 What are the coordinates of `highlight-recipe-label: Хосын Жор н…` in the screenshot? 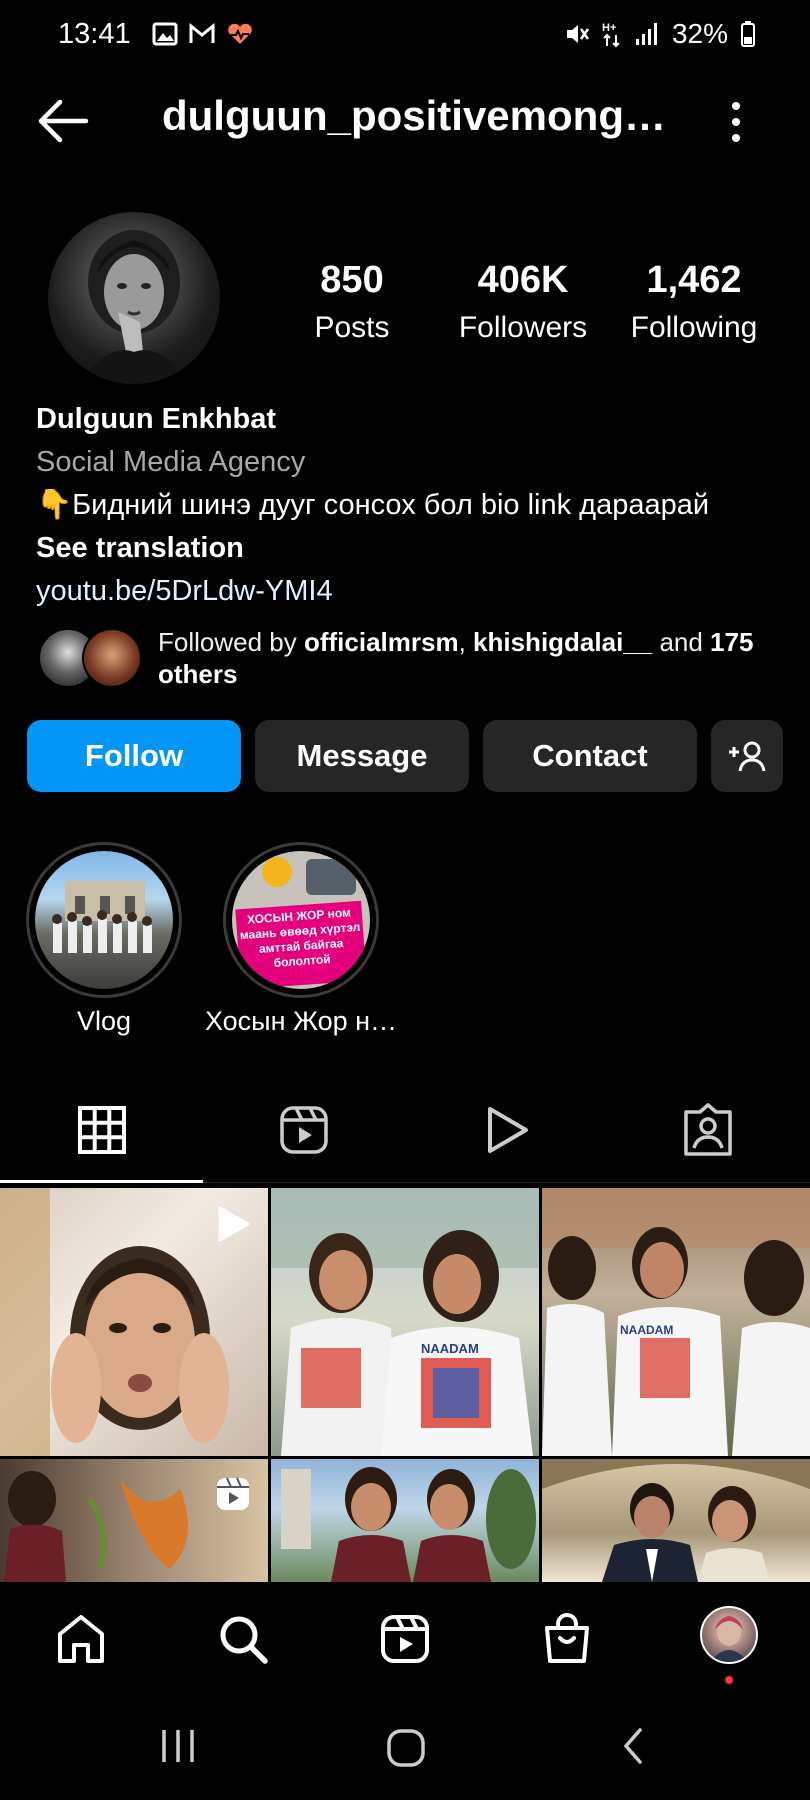 It's located at (301, 1021).